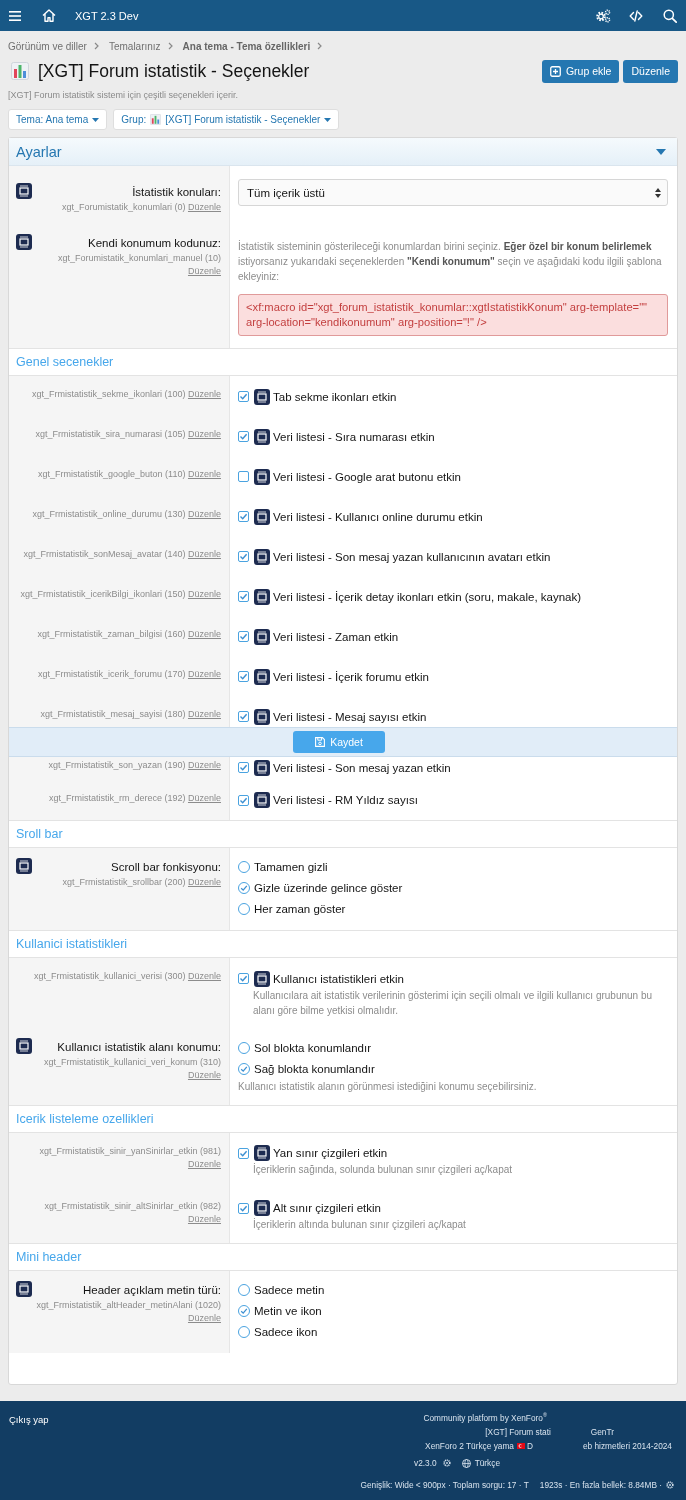 The image size is (686, 1500). What do you see at coordinates (485, 1417) in the screenshot?
I see `platform-credit-link: Community platform by XenForo$^{®}$` at bounding box center [485, 1417].